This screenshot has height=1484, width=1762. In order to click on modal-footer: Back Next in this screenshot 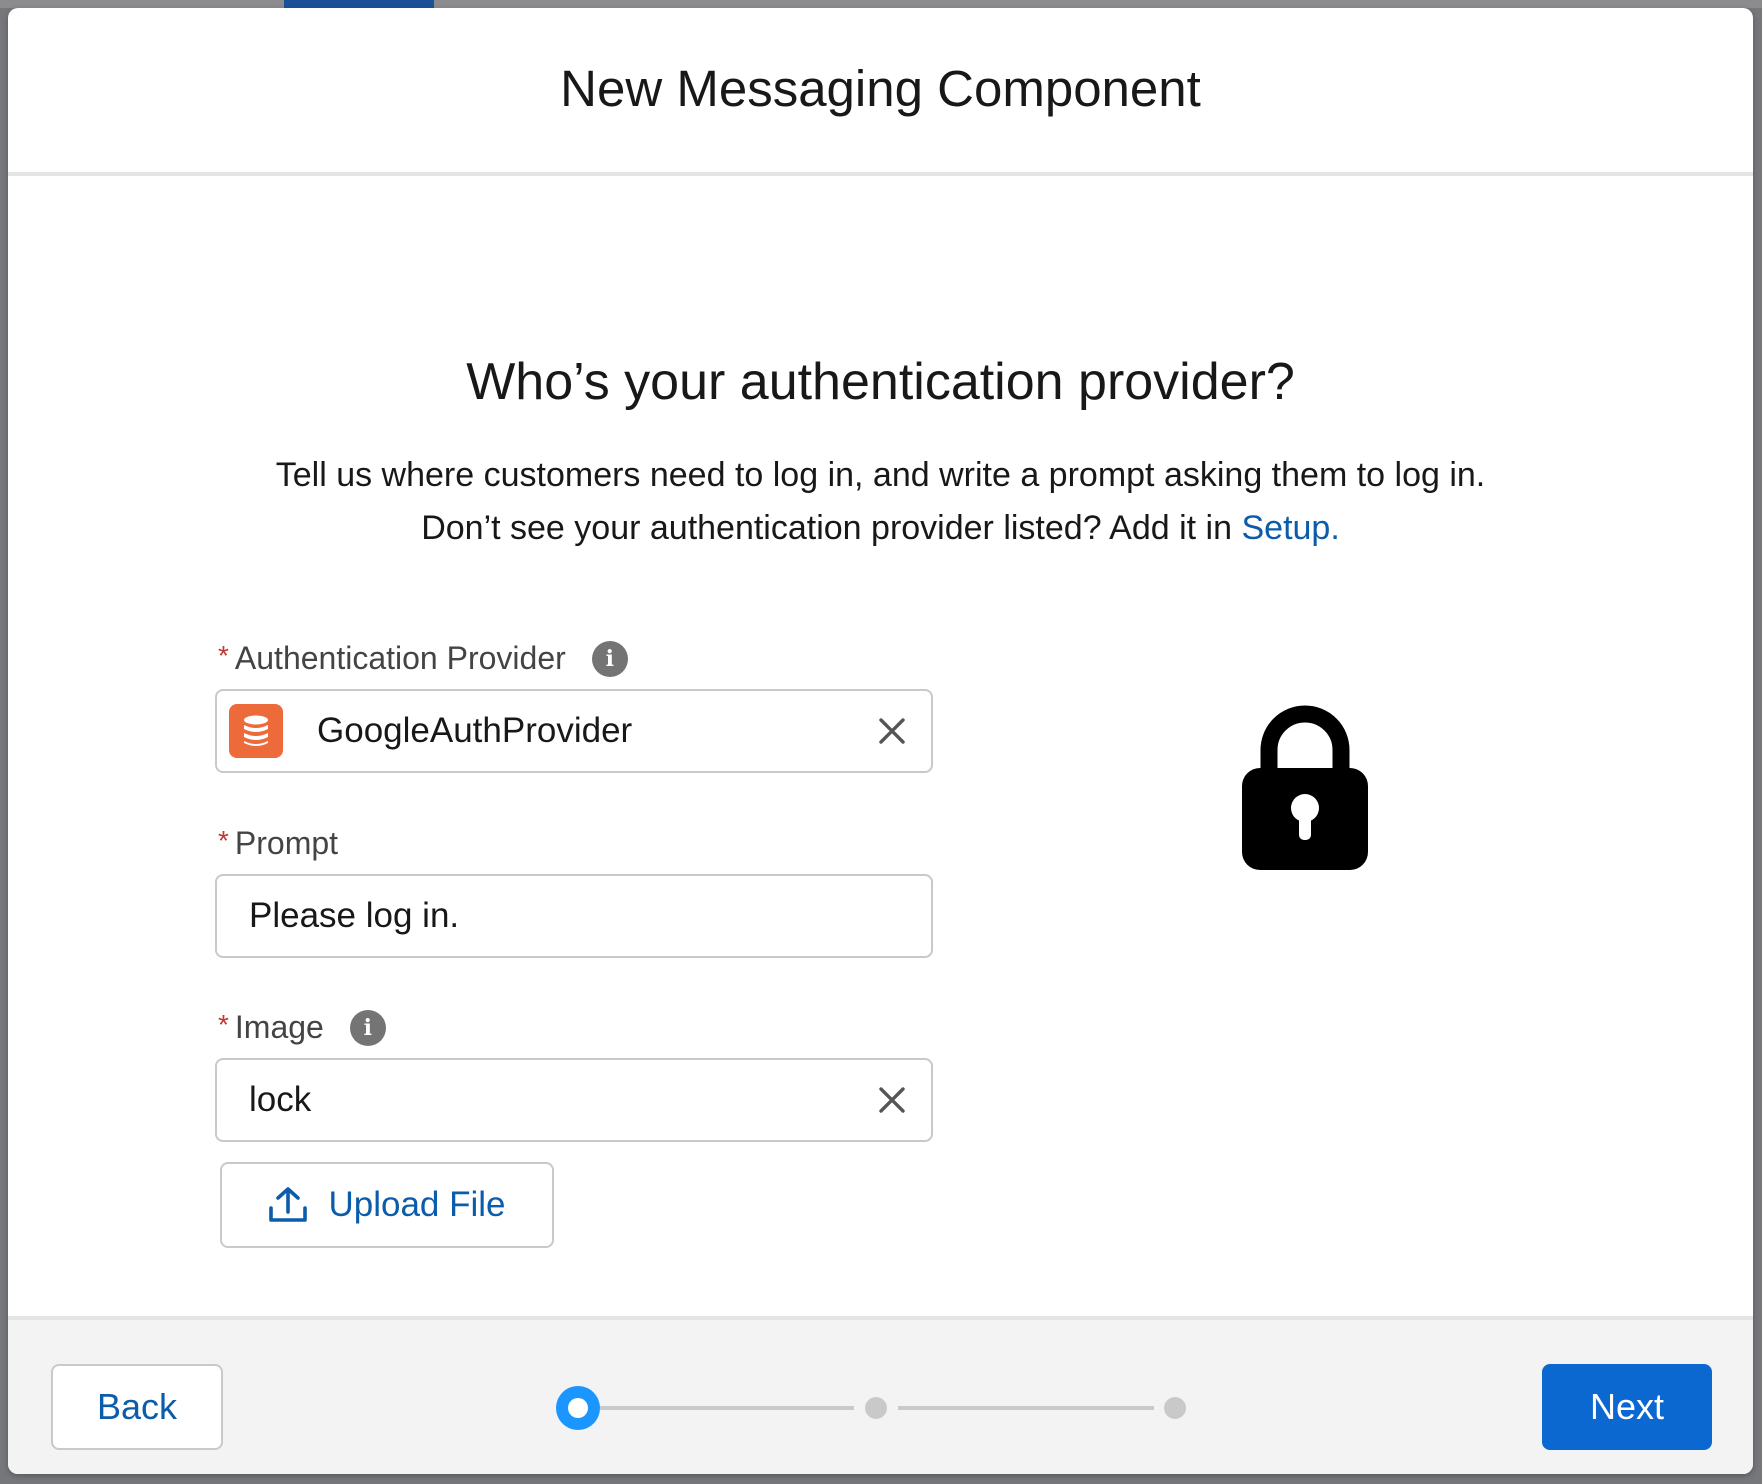, I will do `click(880, 1395)`.